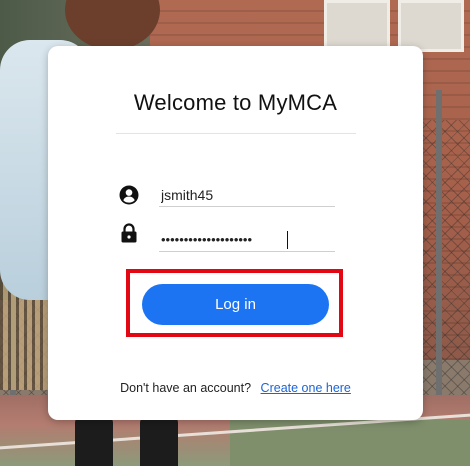  What do you see at coordinates (236, 133) in the screenshot?
I see `title-divider` at bounding box center [236, 133].